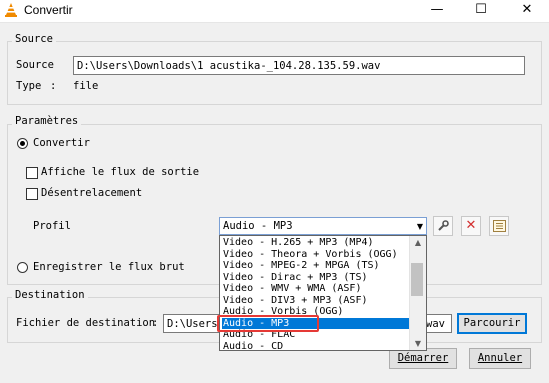 This screenshot has height=383, width=549. I want to click on close-button: ✕, so click(527, 11).